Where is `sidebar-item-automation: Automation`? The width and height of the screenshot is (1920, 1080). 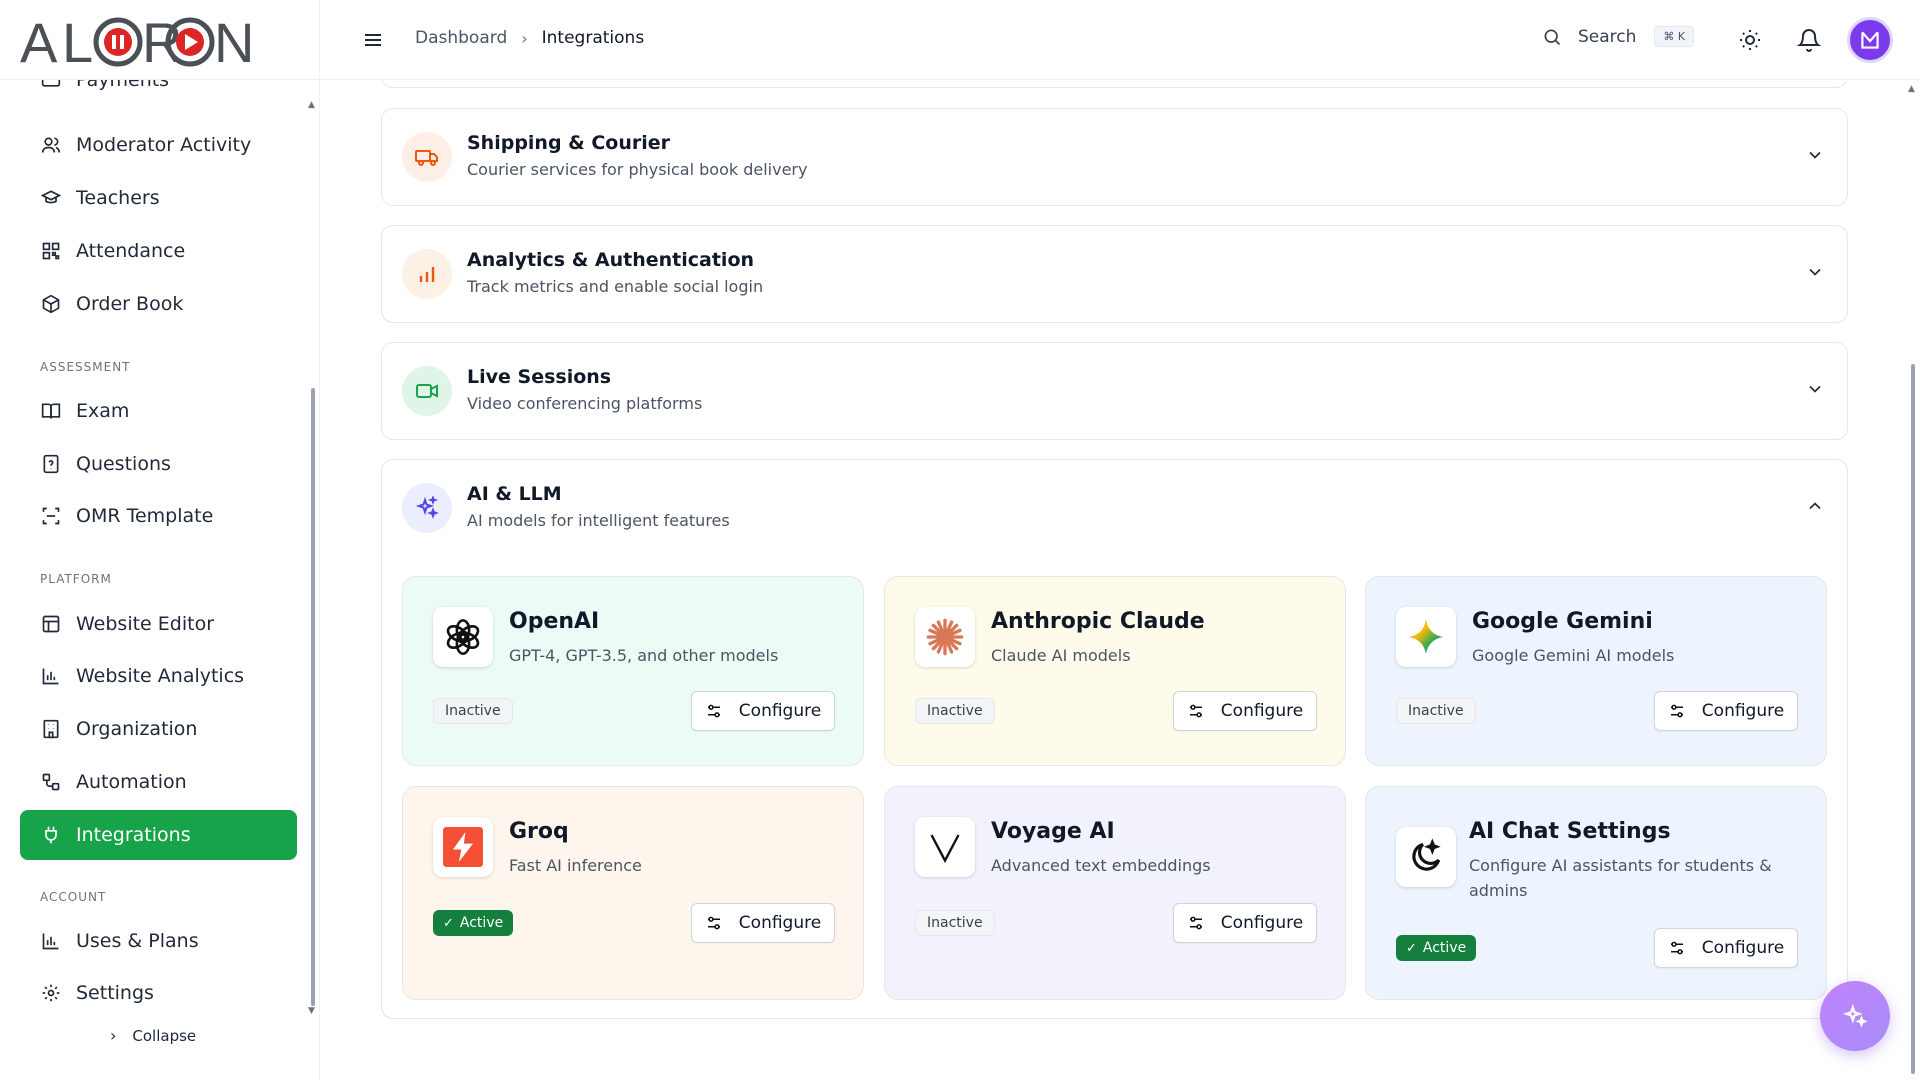 sidebar-item-automation: Automation is located at coordinates (158, 782).